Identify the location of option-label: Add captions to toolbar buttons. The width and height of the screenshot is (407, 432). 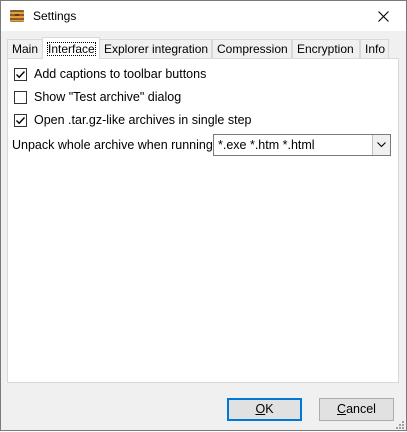
(120, 74).